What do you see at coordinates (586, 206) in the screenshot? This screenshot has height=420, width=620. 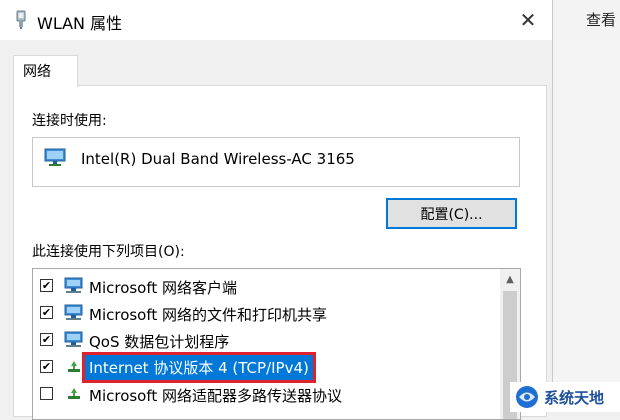 I see `background-window` at bounding box center [586, 206].